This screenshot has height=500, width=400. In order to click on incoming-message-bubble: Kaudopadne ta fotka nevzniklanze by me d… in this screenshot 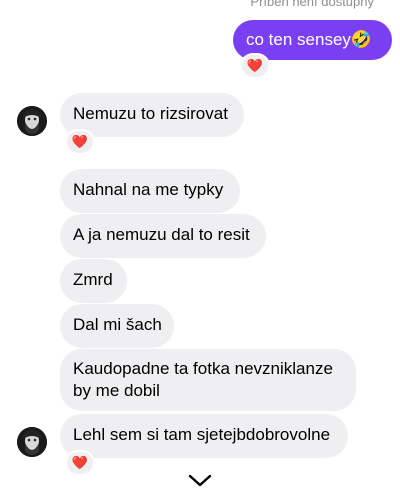, I will do `click(208, 380)`.